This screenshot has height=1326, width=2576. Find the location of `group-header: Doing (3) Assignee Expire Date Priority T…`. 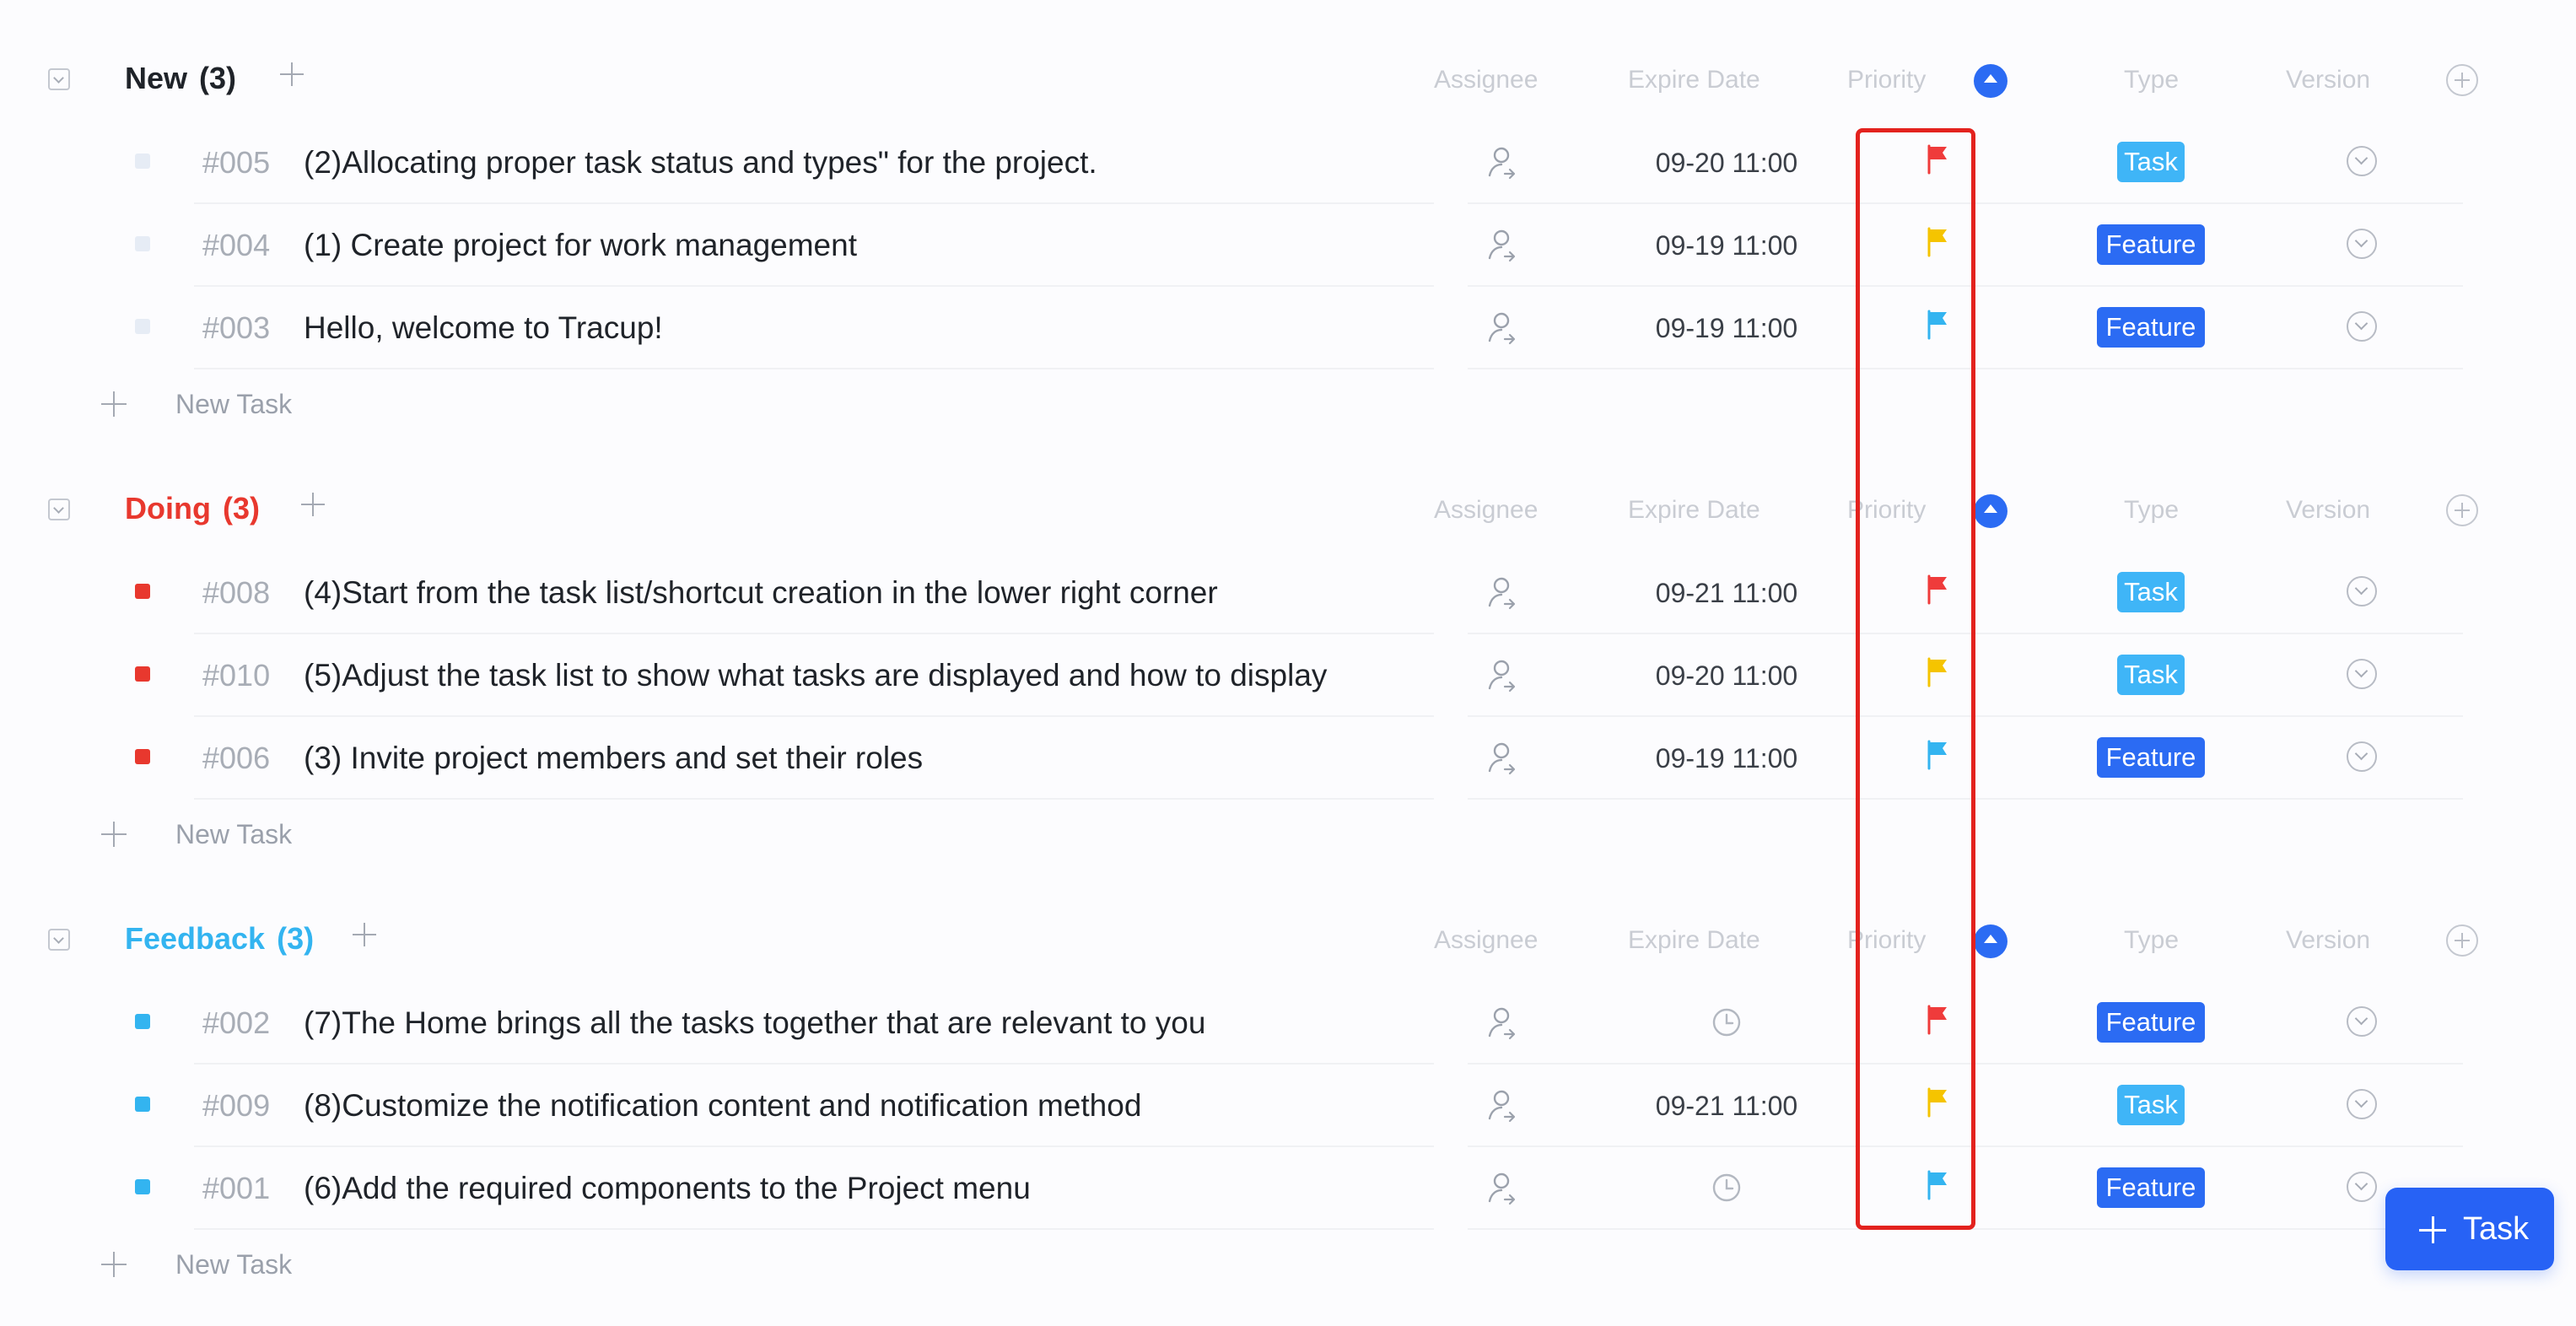

group-header: Doing (3) Assignee Expire Date Priority T… is located at coordinates (1278, 510).